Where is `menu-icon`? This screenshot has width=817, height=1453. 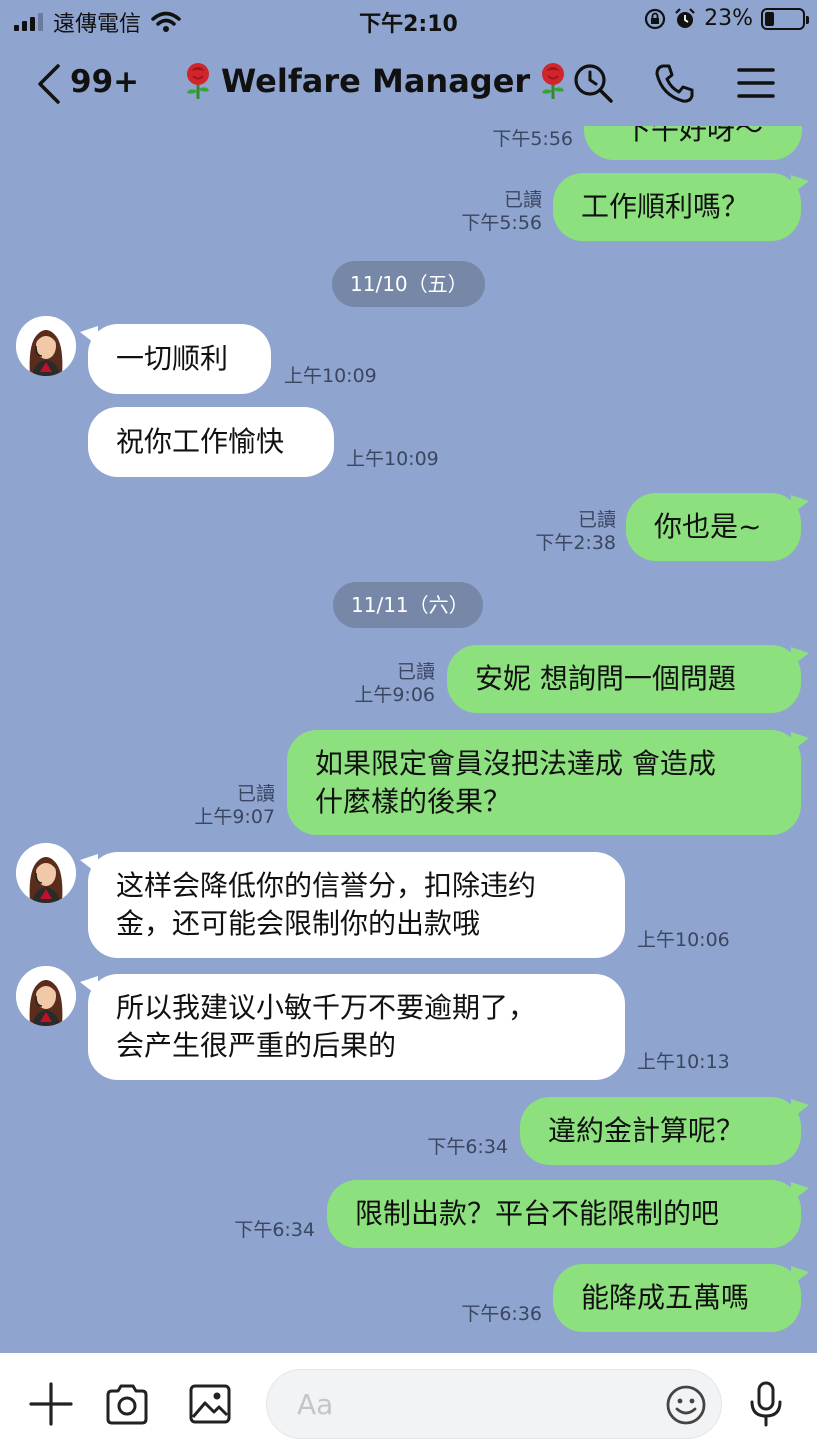 menu-icon is located at coordinates (756, 83).